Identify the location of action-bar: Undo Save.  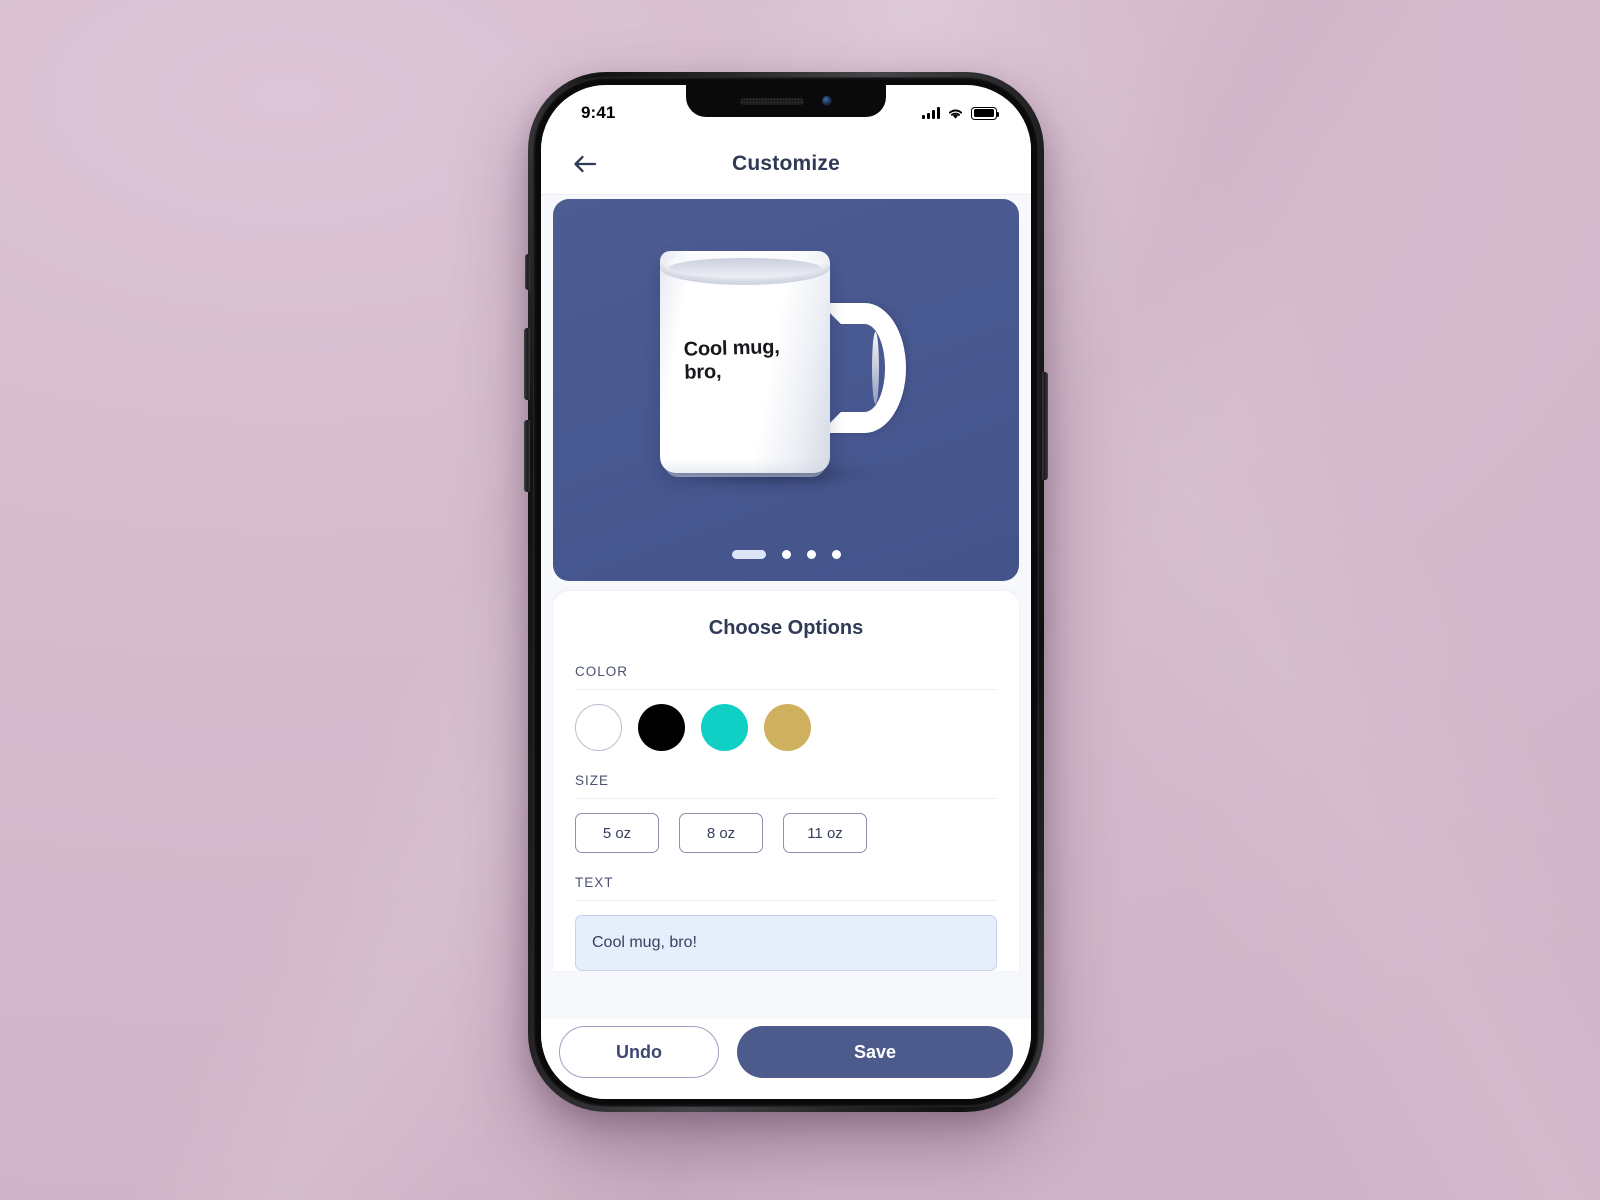
(786, 1059).